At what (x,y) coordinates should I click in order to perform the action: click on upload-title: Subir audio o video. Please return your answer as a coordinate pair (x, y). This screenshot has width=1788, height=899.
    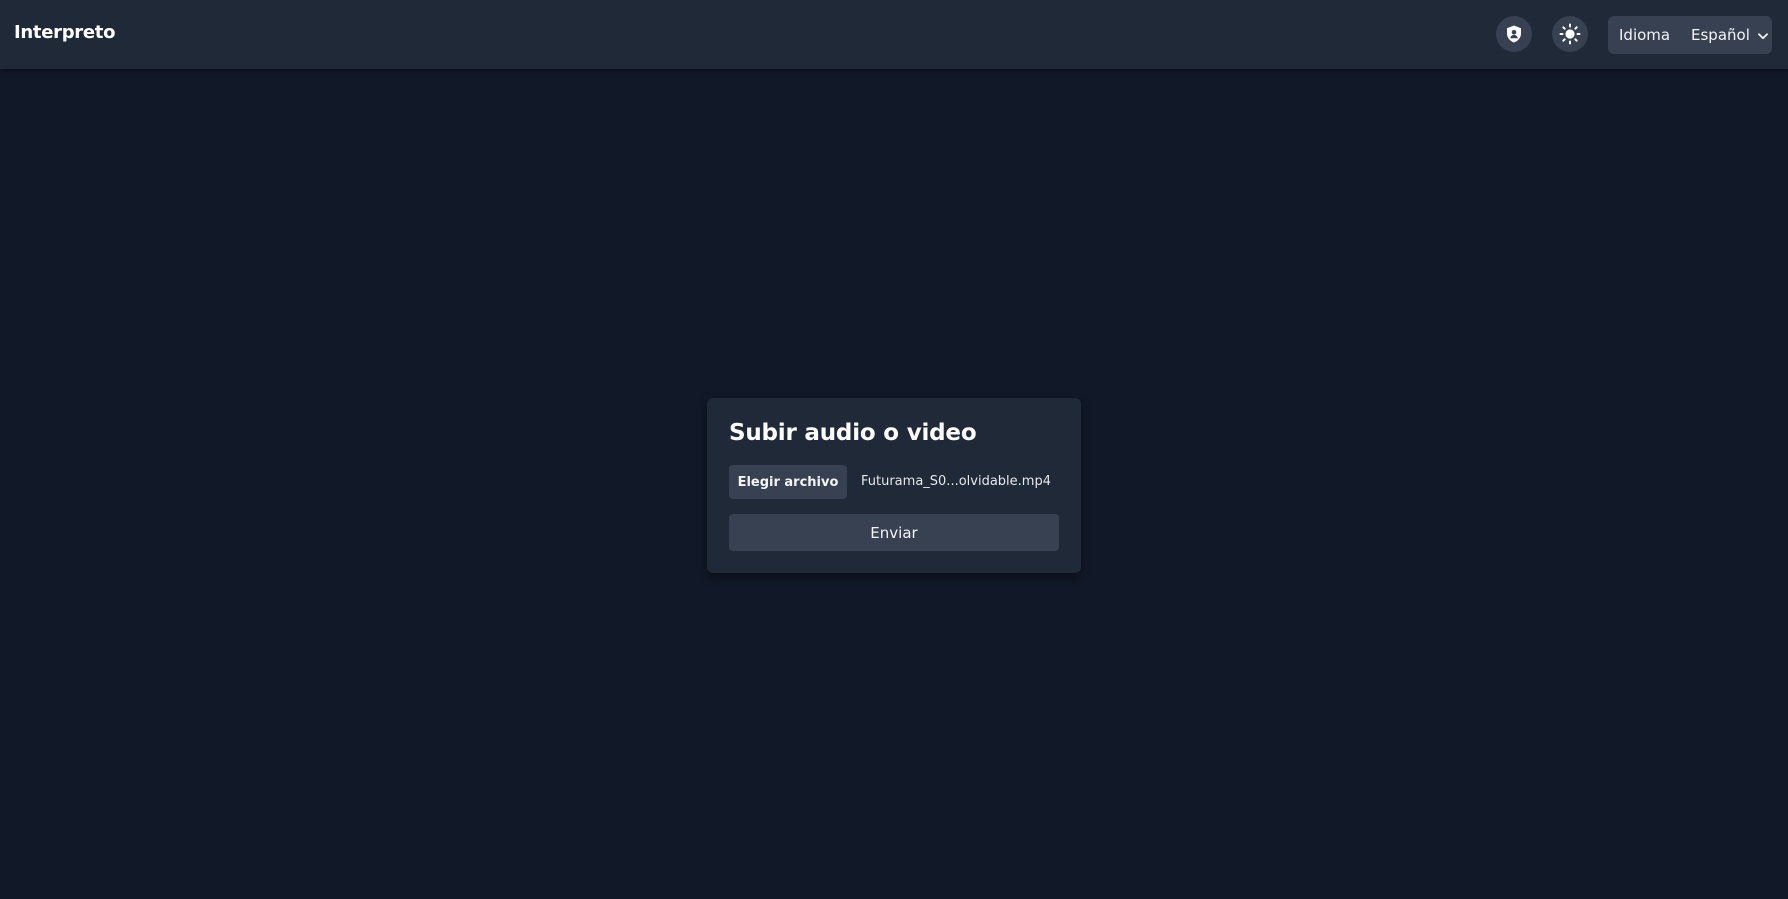
    Looking at the image, I should click on (853, 433).